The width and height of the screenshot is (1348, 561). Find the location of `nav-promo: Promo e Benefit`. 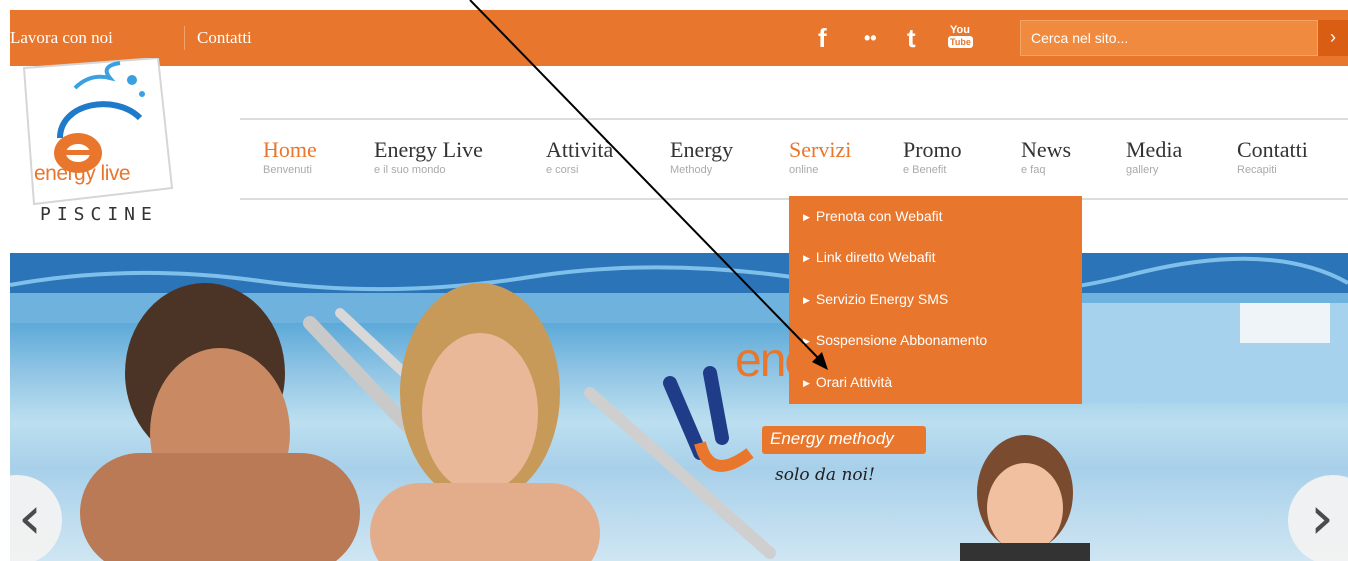

nav-promo: Promo e Benefit is located at coordinates (932, 157).